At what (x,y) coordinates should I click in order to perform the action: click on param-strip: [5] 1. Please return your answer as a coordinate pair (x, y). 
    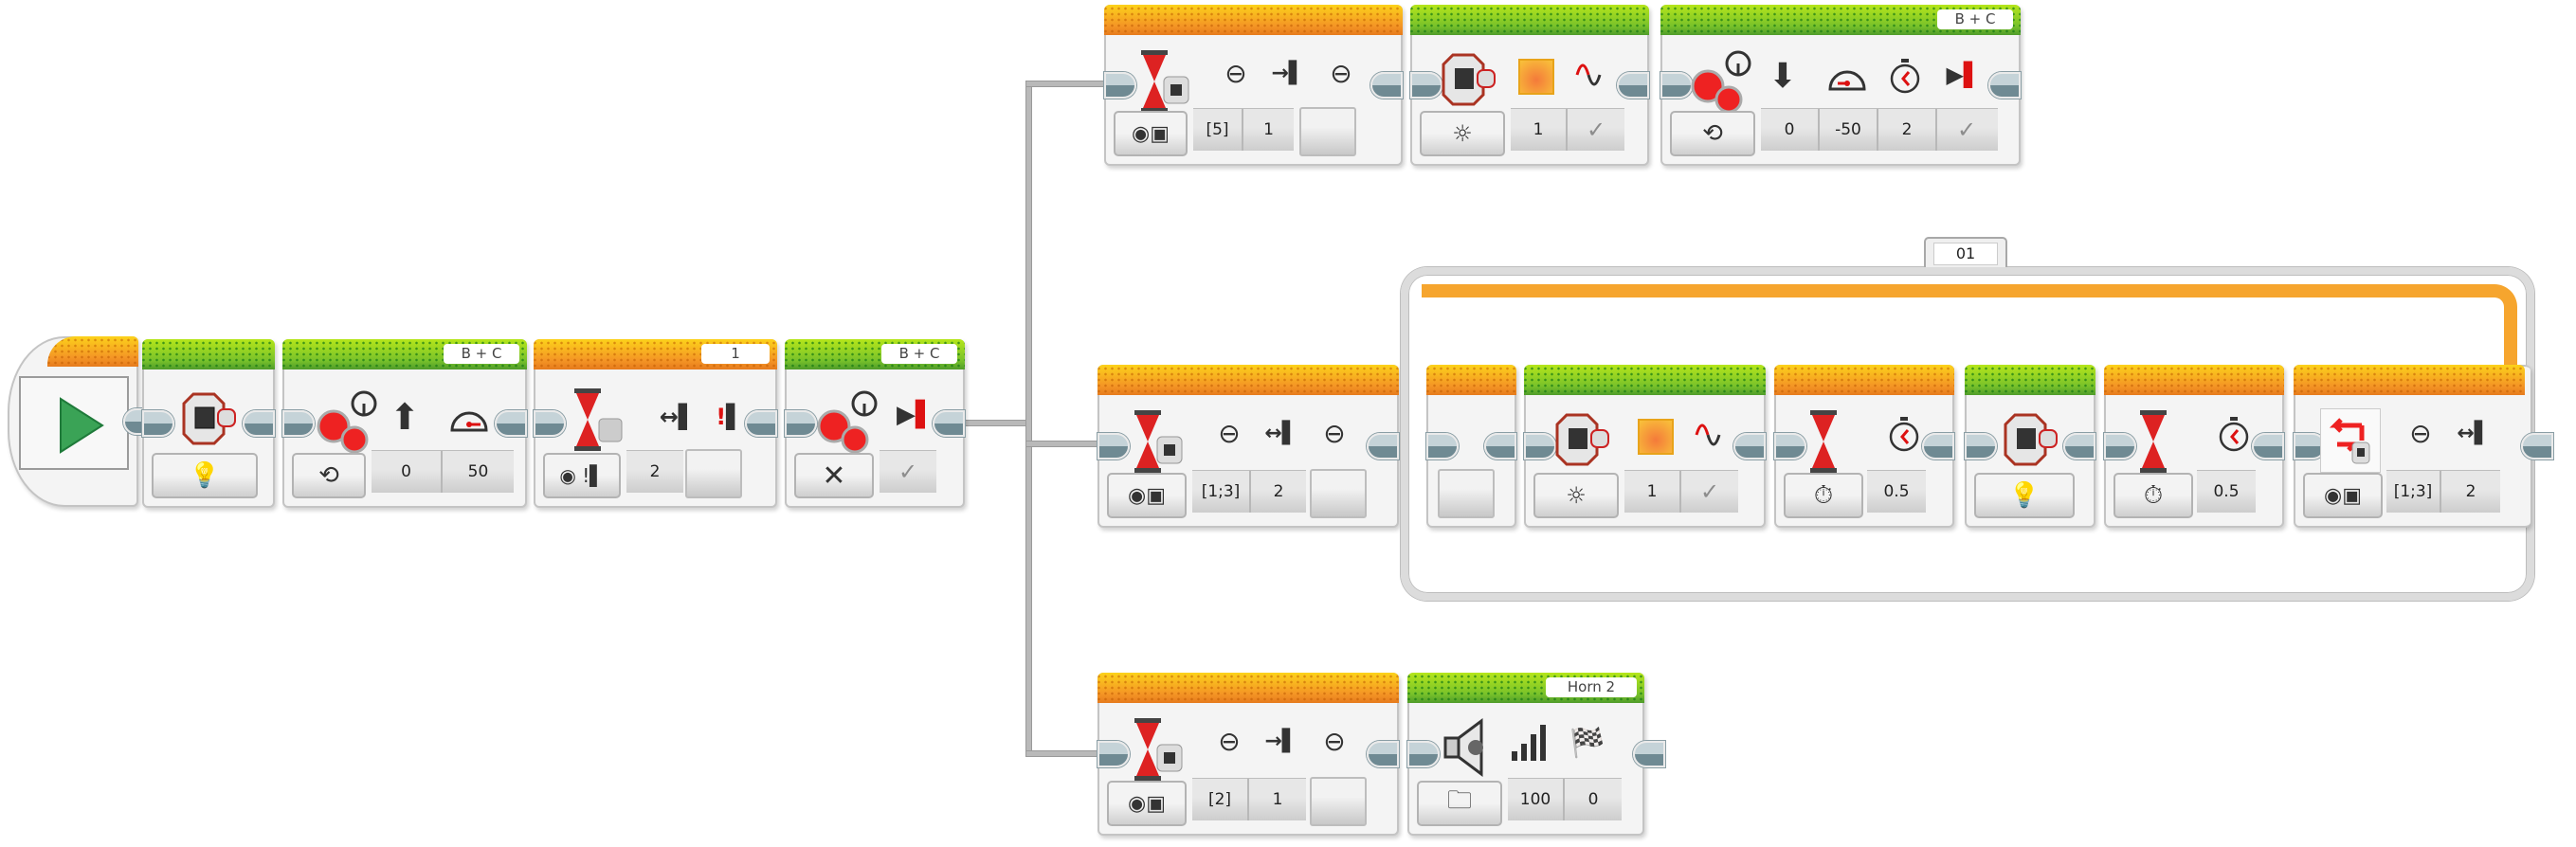
    Looking at the image, I should click on (1243, 129).